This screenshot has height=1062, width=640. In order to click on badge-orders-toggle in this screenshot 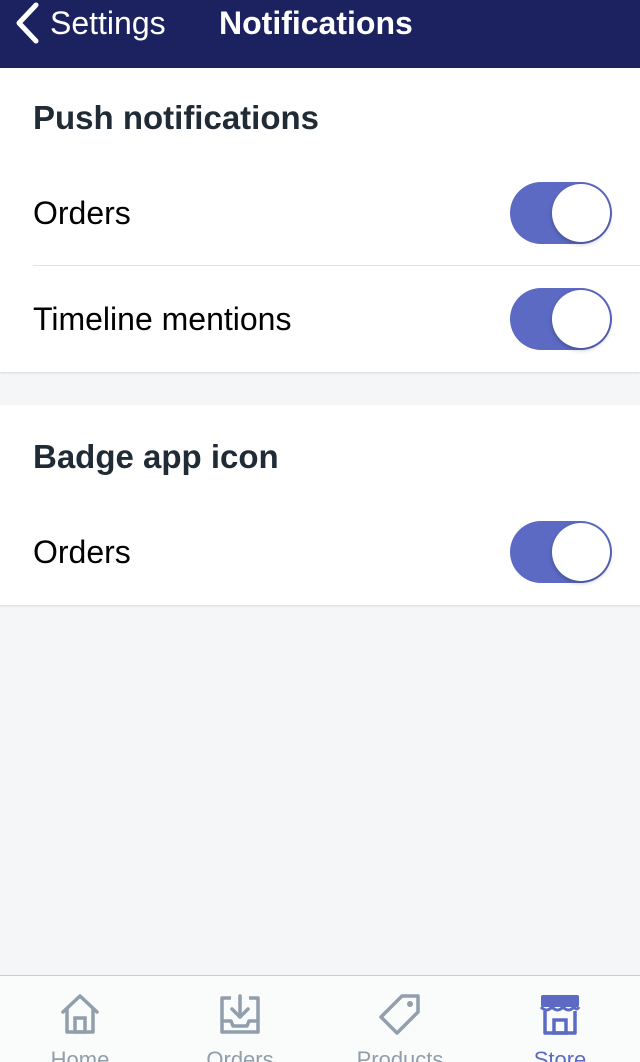, I will do `click(561, 552)`.